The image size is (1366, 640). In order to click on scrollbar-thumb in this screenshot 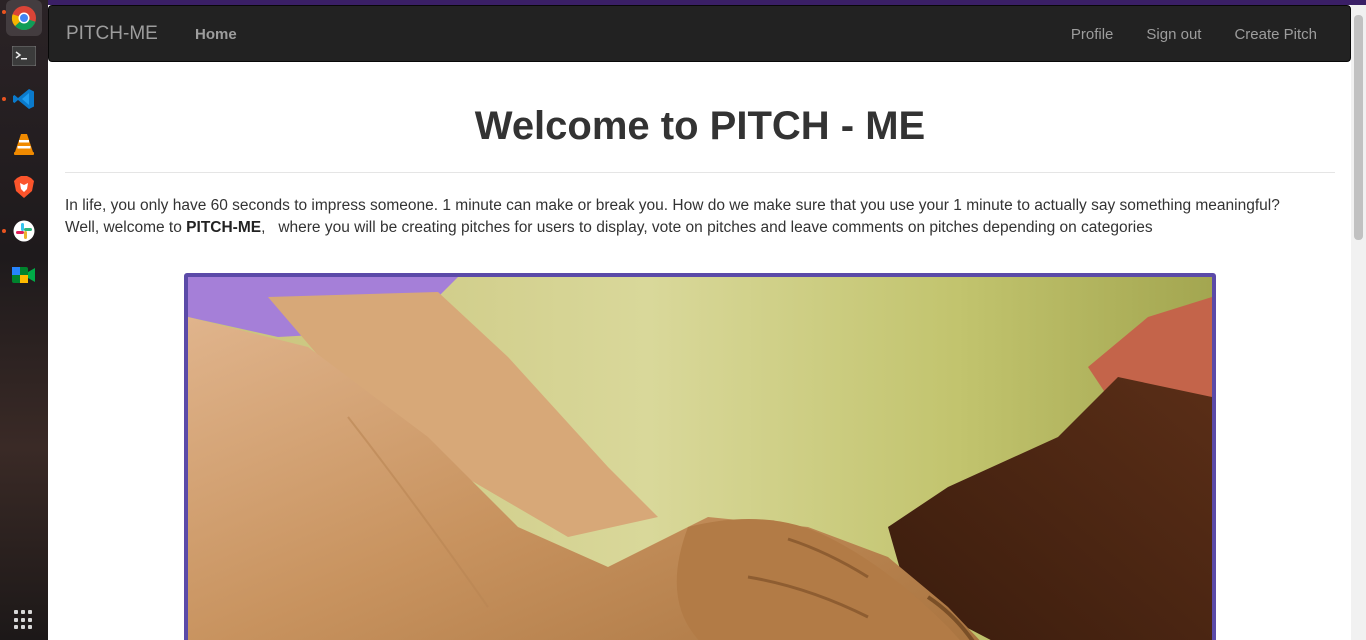, I will do `click(1358, 127)`.